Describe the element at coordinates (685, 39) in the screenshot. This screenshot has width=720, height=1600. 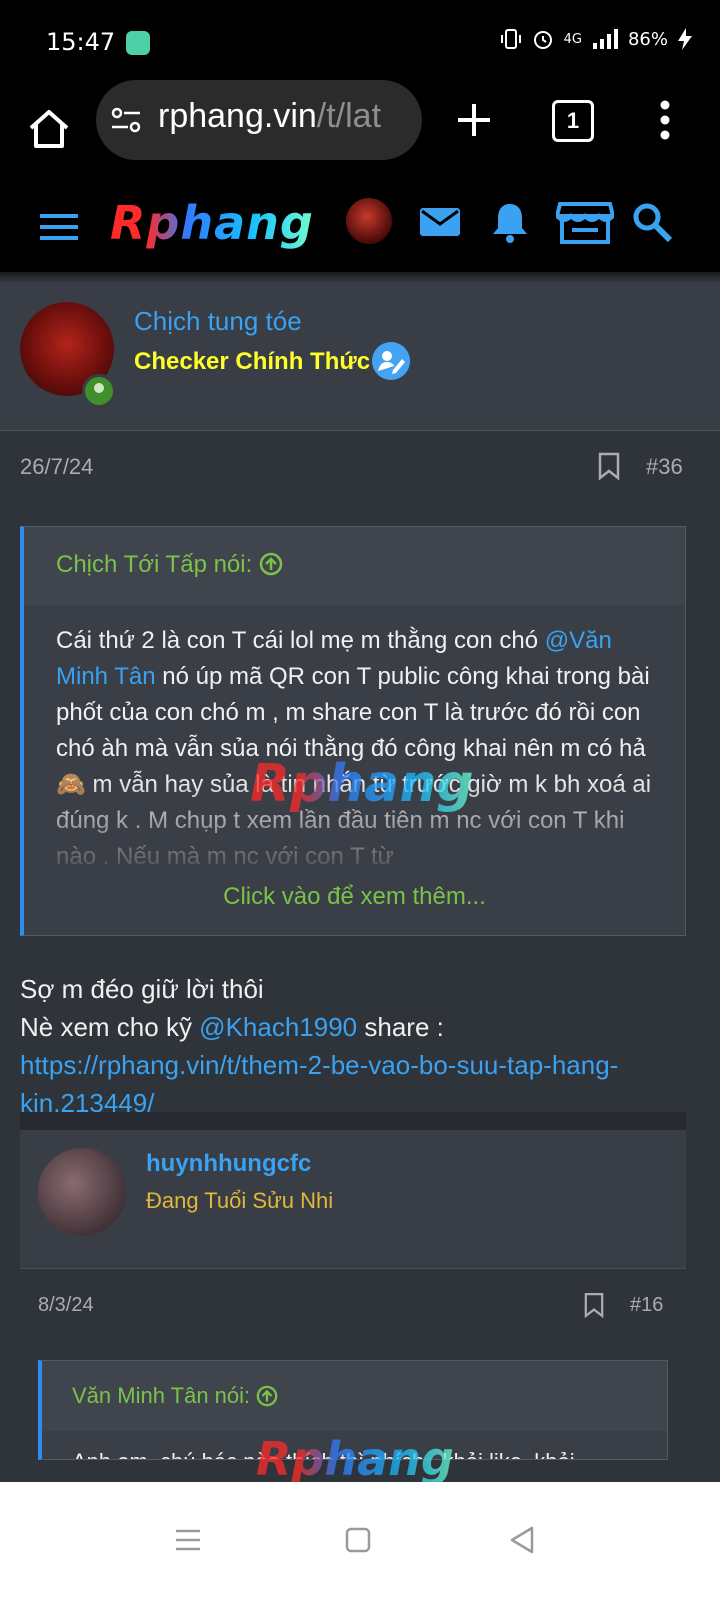
I see `charging-icon` at that location.